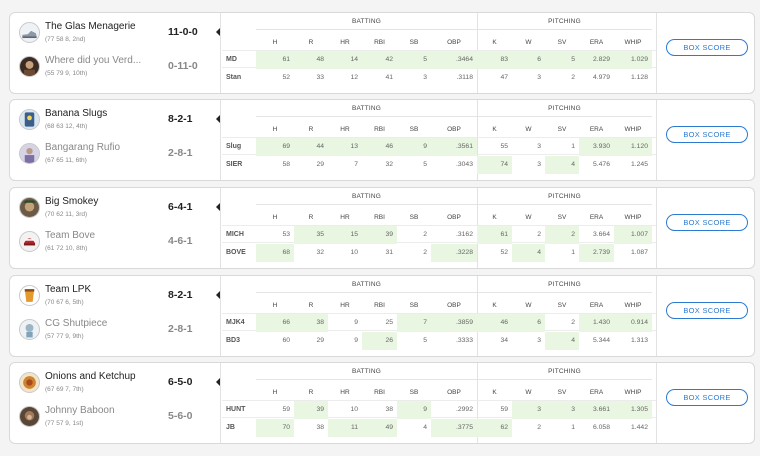 The width and height of the screenshot is (760, 456). Describe the element at coordinates (80, 410) in the screenshot. I see `team-name: Johnny Baboon` at that location.